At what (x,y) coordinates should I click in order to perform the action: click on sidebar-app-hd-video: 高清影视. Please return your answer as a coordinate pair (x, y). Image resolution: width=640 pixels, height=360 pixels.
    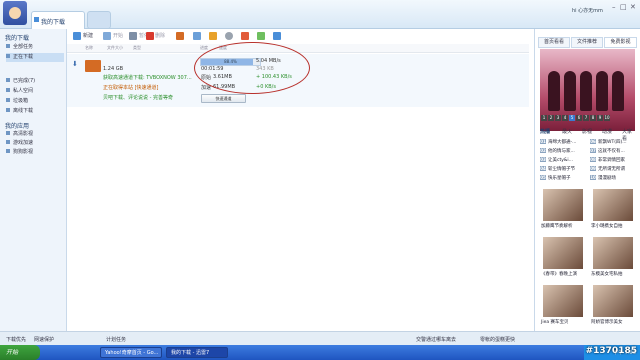
    Looking at the image, I should click on (35, 134).